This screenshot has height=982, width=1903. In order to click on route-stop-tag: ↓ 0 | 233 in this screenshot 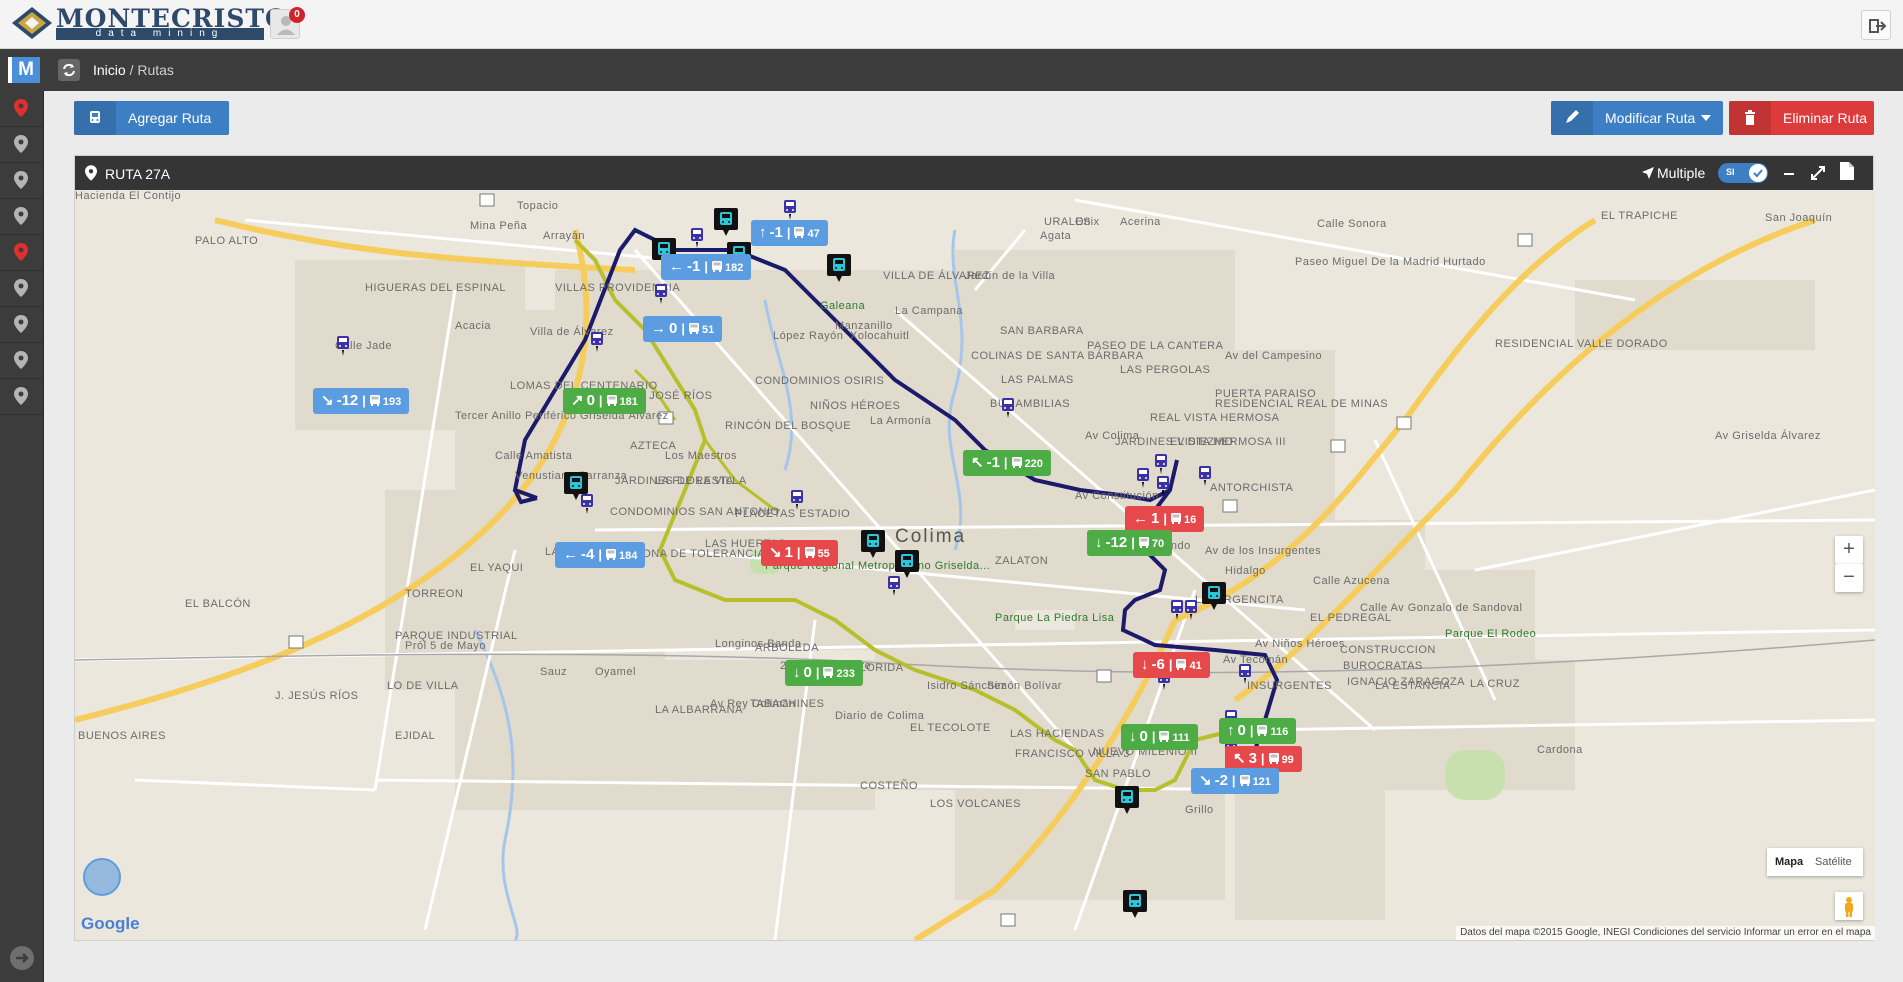, I will do `click(824, 673)`.